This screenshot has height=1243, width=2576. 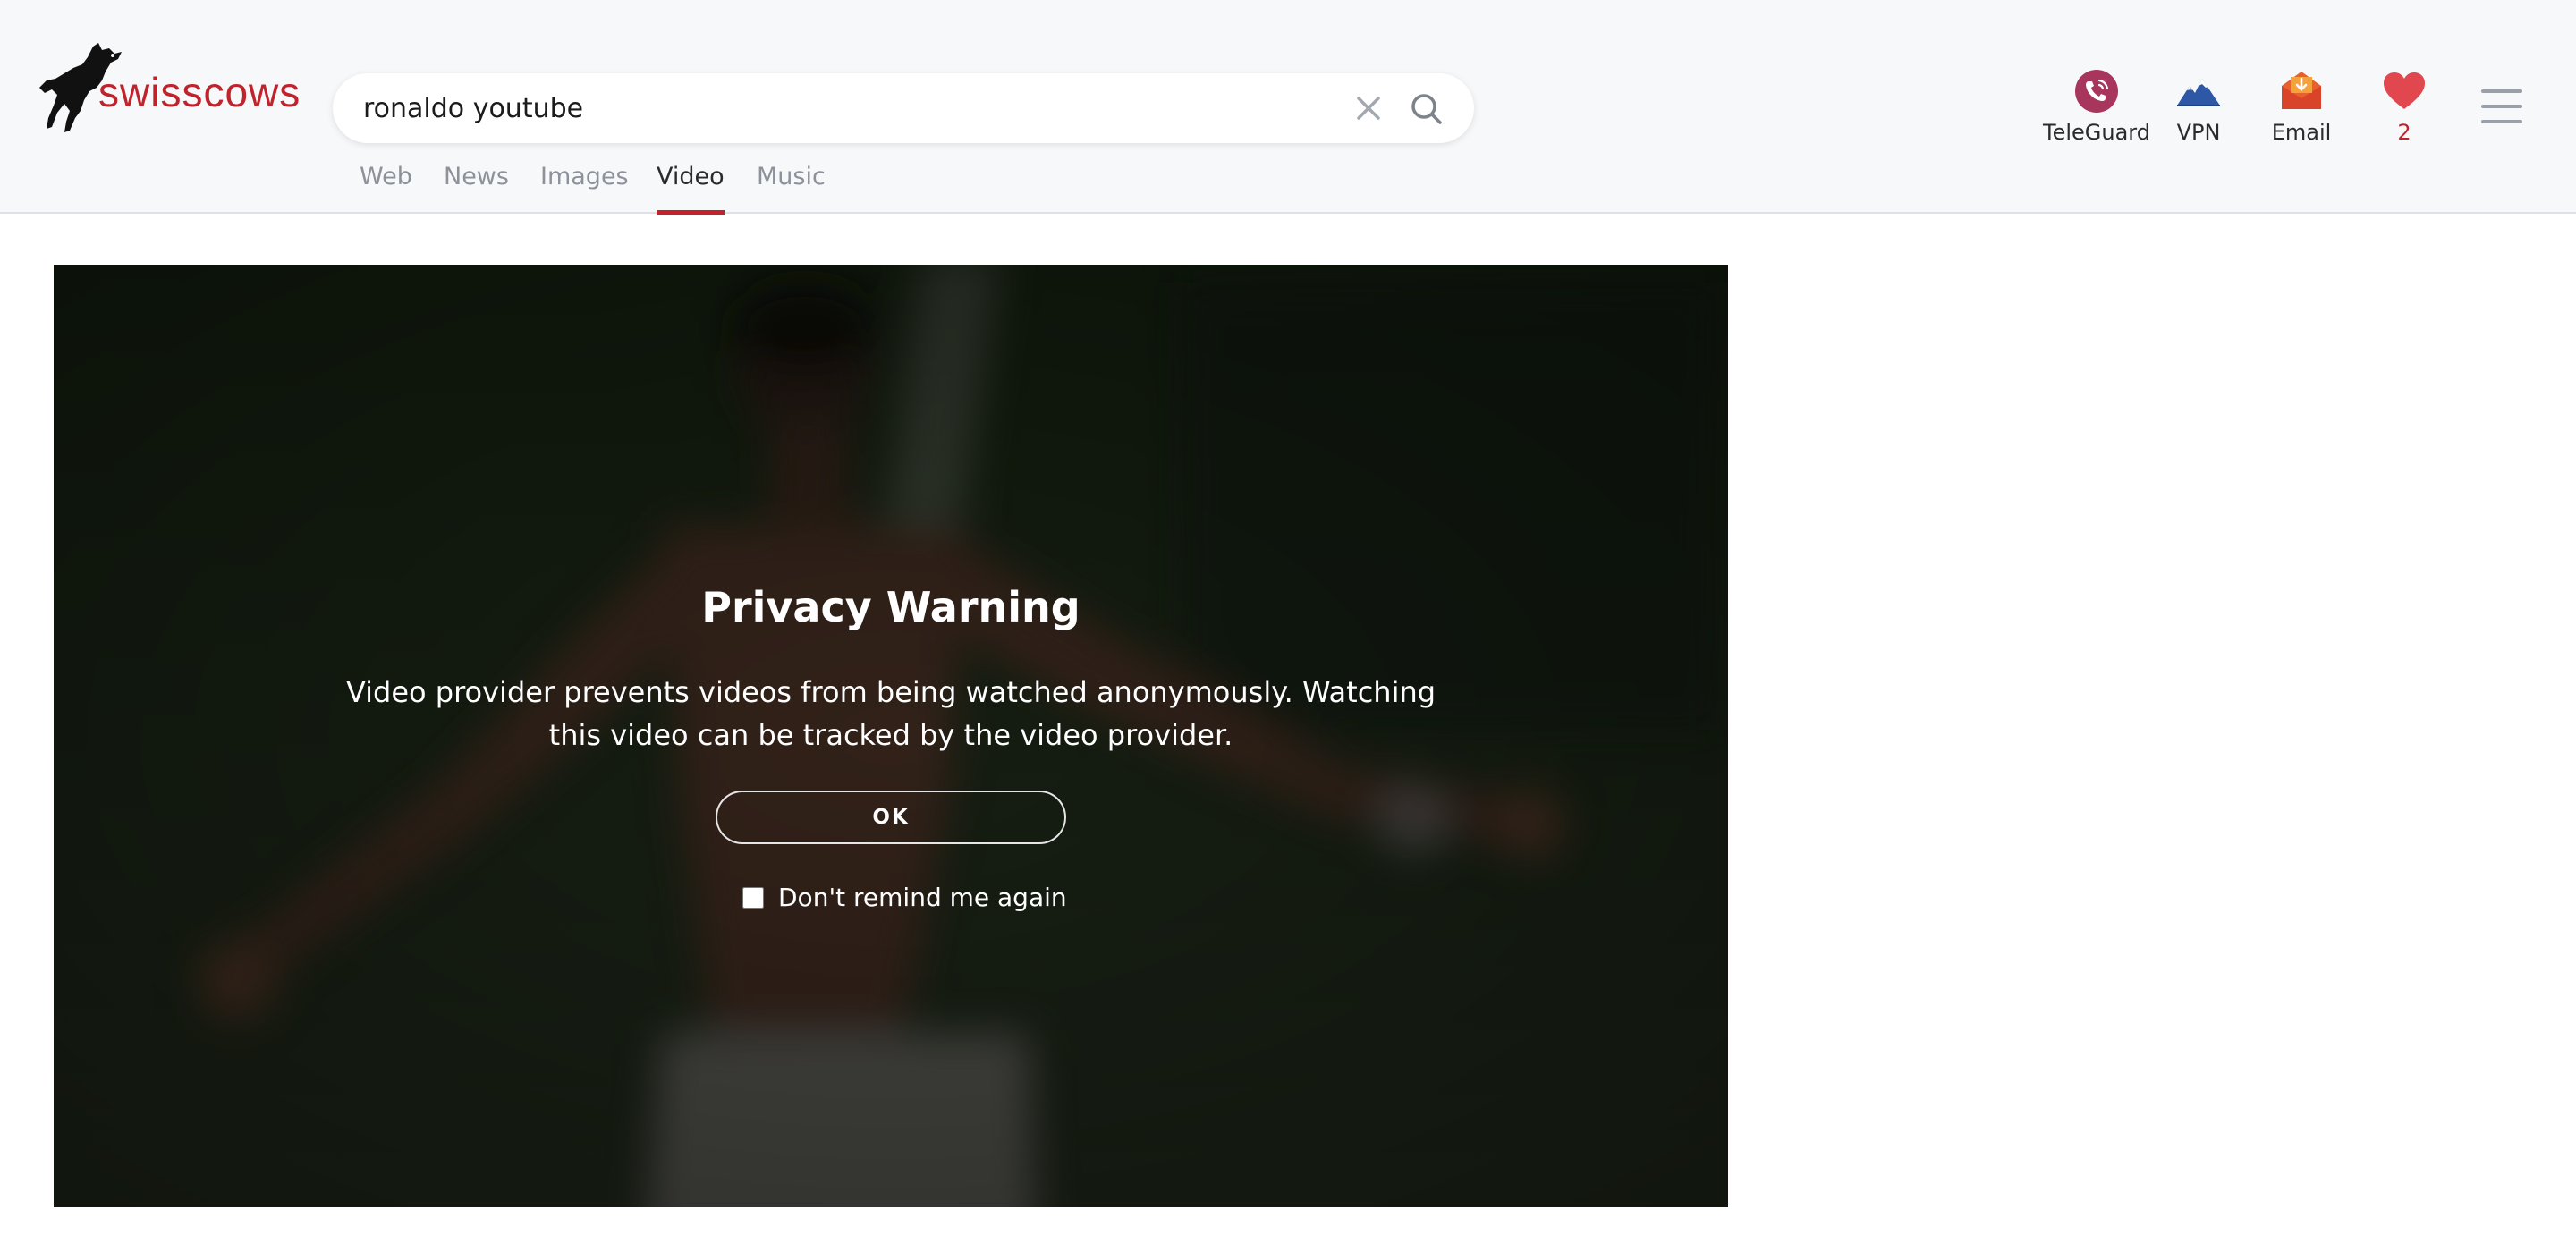 What do you see at coordinates (2404, 132) in the screenshot?
I see `favorites-count: 2` at bounding box center [2404, 132].